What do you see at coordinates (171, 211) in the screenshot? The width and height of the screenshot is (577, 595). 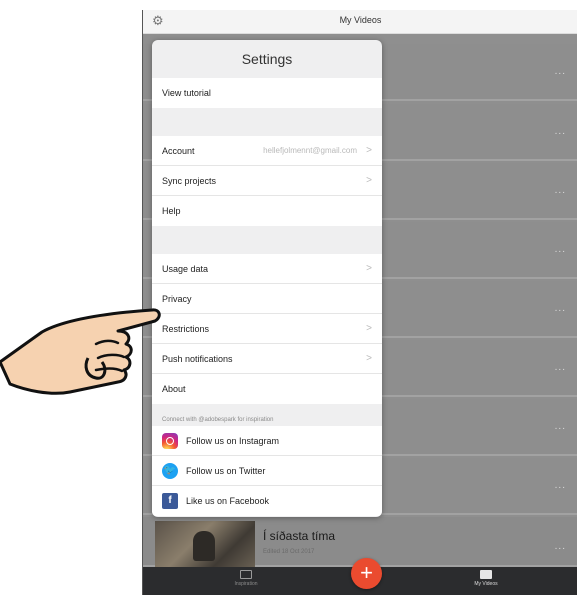 I see `item-label: Help` at bounding box center [171, 211].